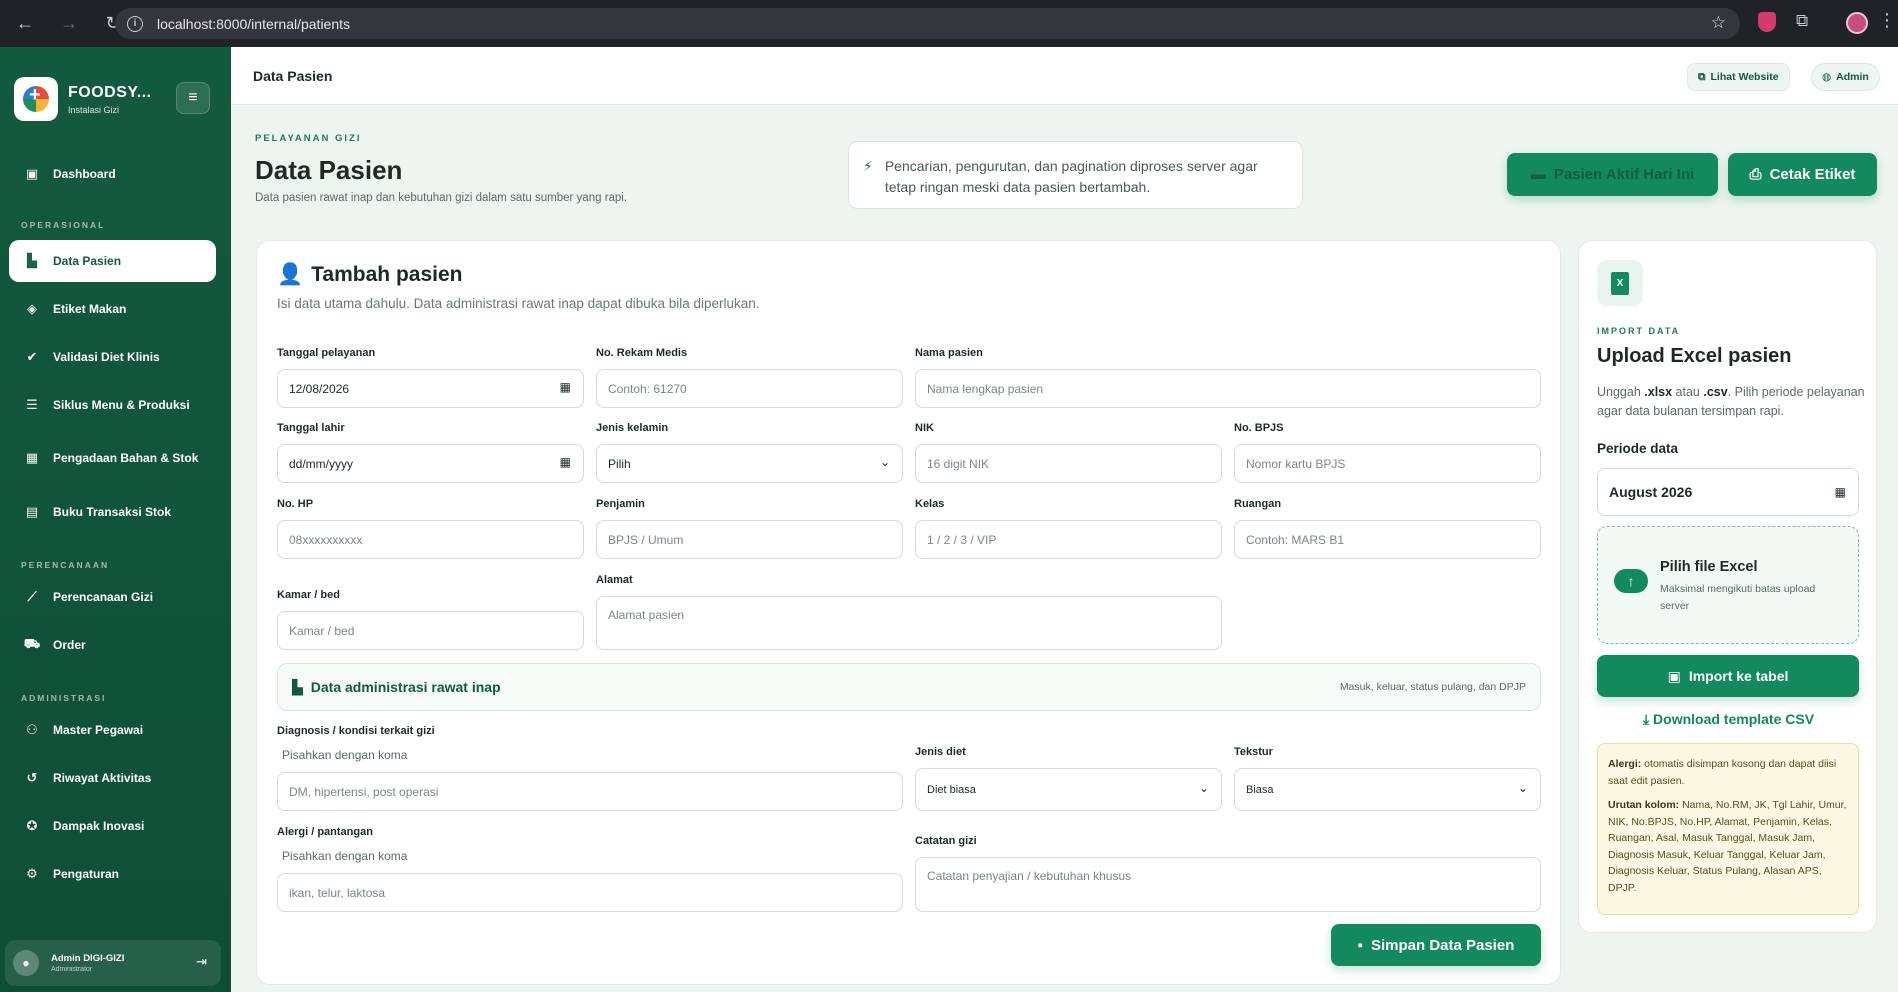 Image resolution: width=1898 pixels, height=992 pixels. I want to click on external-link-icon: ⧉, so click(1702, 76).